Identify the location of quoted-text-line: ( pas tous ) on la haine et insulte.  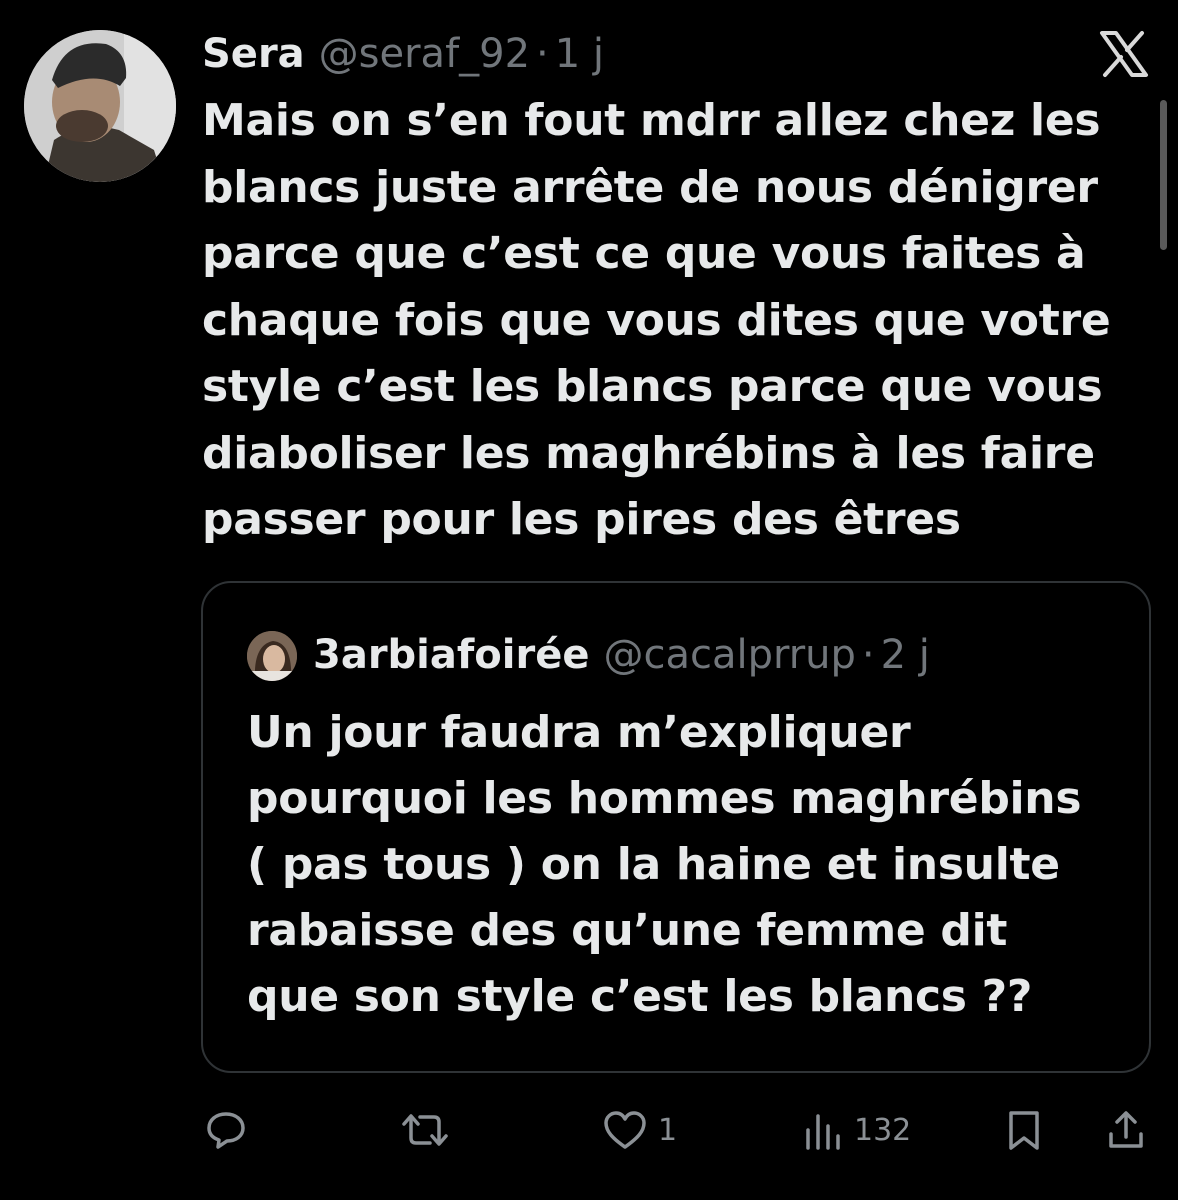
(653, 864).